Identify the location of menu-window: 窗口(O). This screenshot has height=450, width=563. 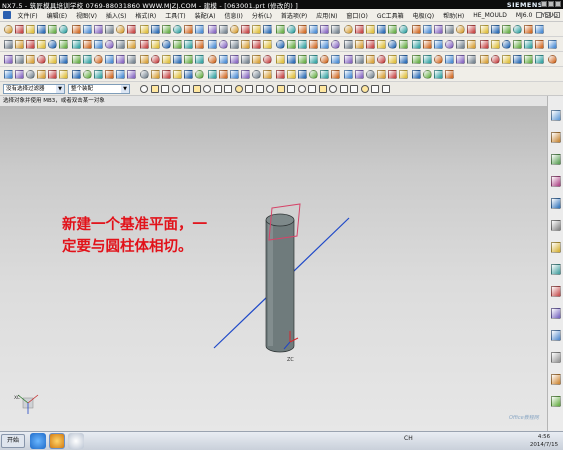
(357, 15).